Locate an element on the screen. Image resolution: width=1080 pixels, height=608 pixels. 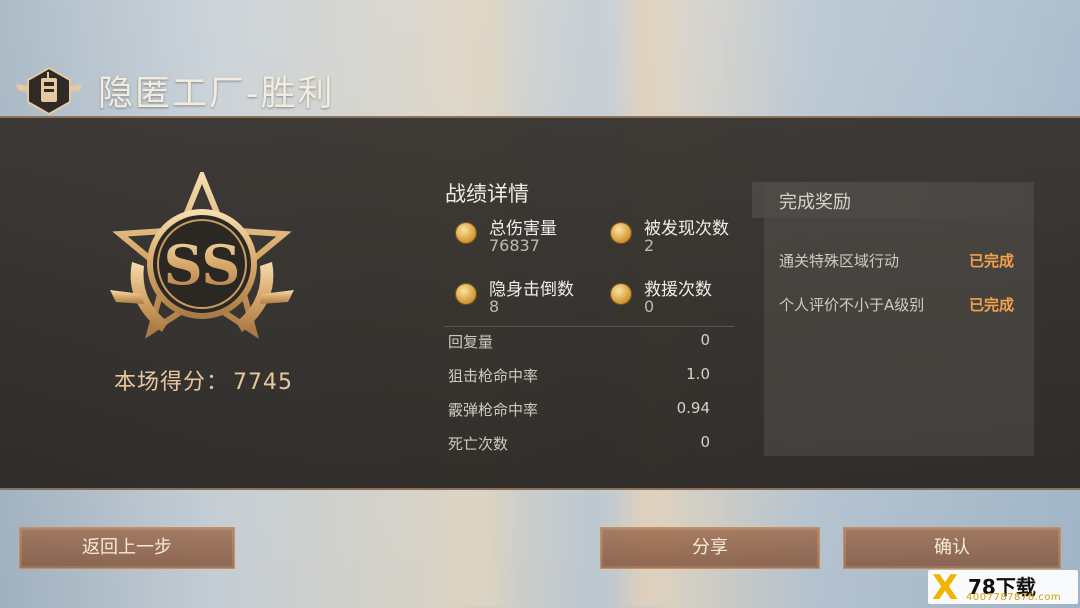
row-value: 0.94 is located at coordinates (693, 408).